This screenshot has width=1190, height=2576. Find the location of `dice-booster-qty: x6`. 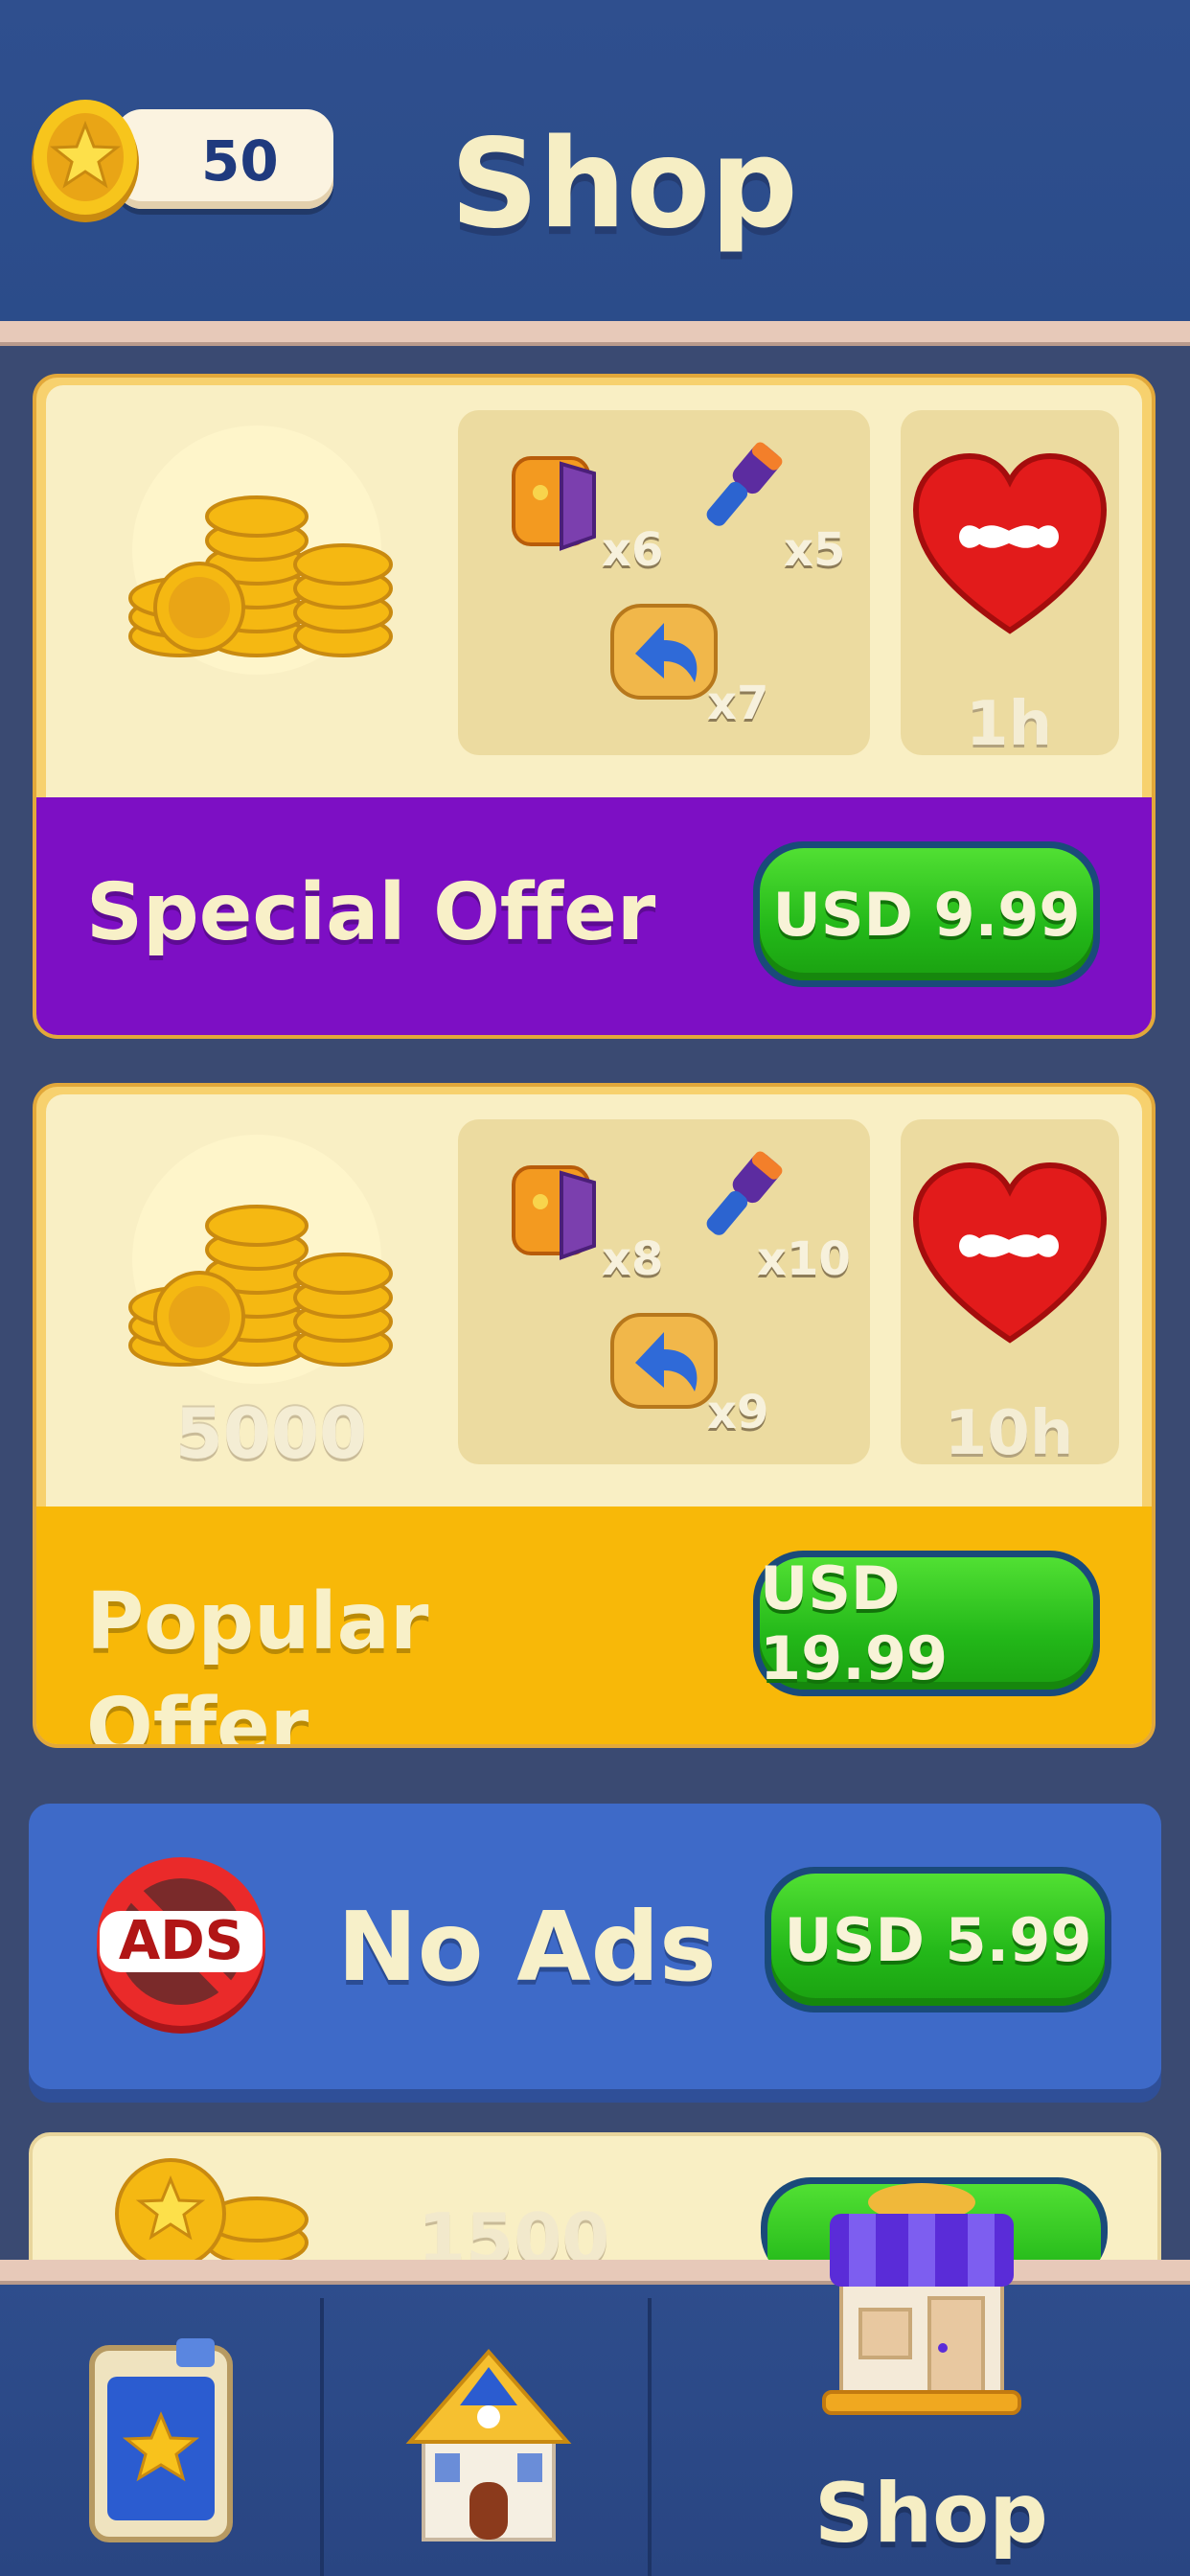

dice-booster-qty: x6 is located at coordinates (633, 550).